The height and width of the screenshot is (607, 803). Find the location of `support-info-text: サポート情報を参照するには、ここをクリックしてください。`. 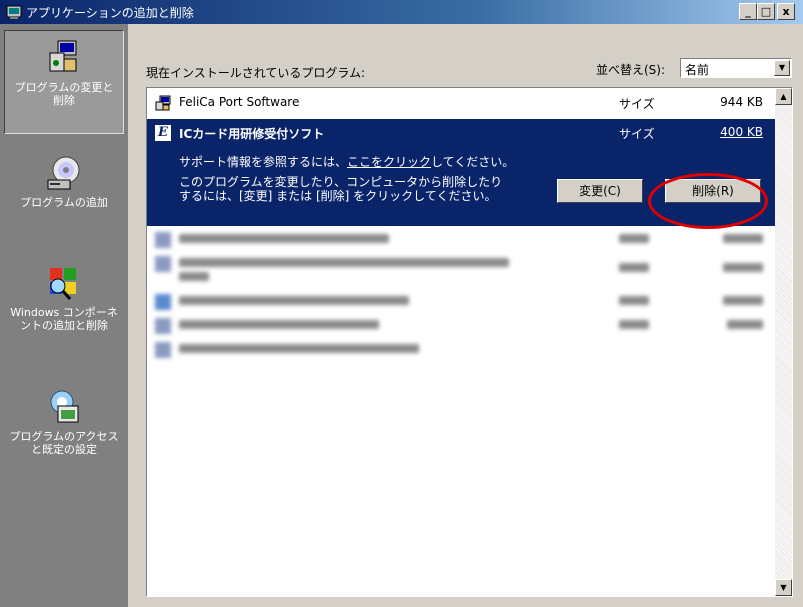

support-info-text: サポート情報を参照するには、ここをクリックしてください。 is located at coordinates (347, 162).